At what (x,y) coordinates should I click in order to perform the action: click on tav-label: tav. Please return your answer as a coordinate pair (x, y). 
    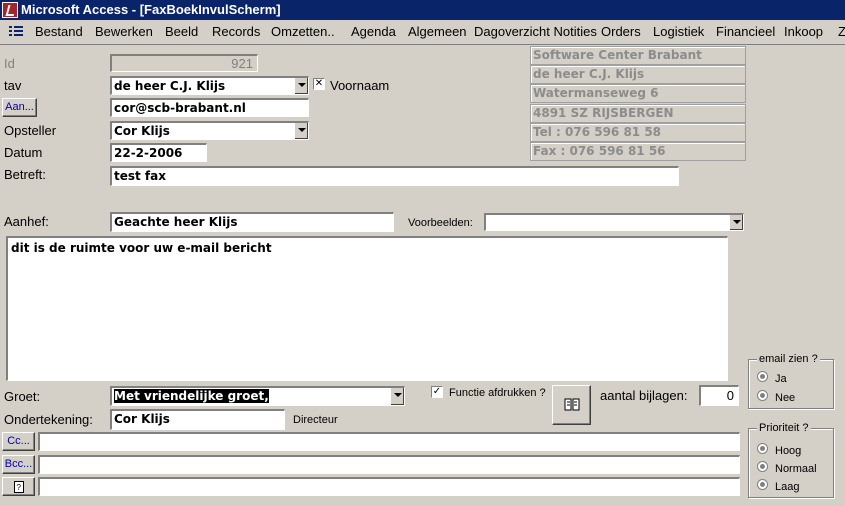
    Looking at the image, I should click on (13, 85).